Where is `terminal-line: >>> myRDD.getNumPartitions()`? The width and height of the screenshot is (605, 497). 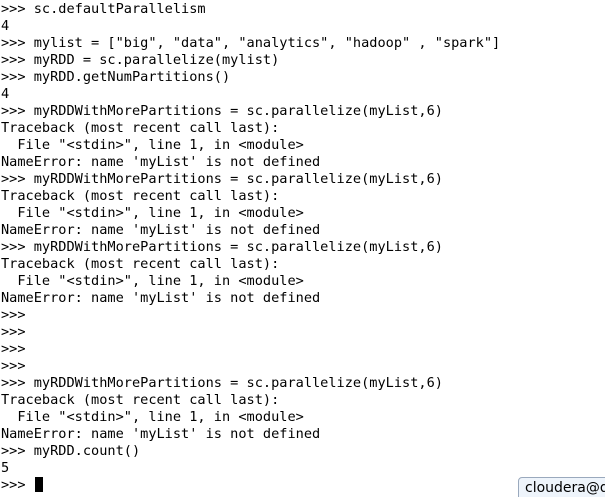 terminal-line: >>> myRDD.getNumPartitions() is located at coordinates (116, 77).